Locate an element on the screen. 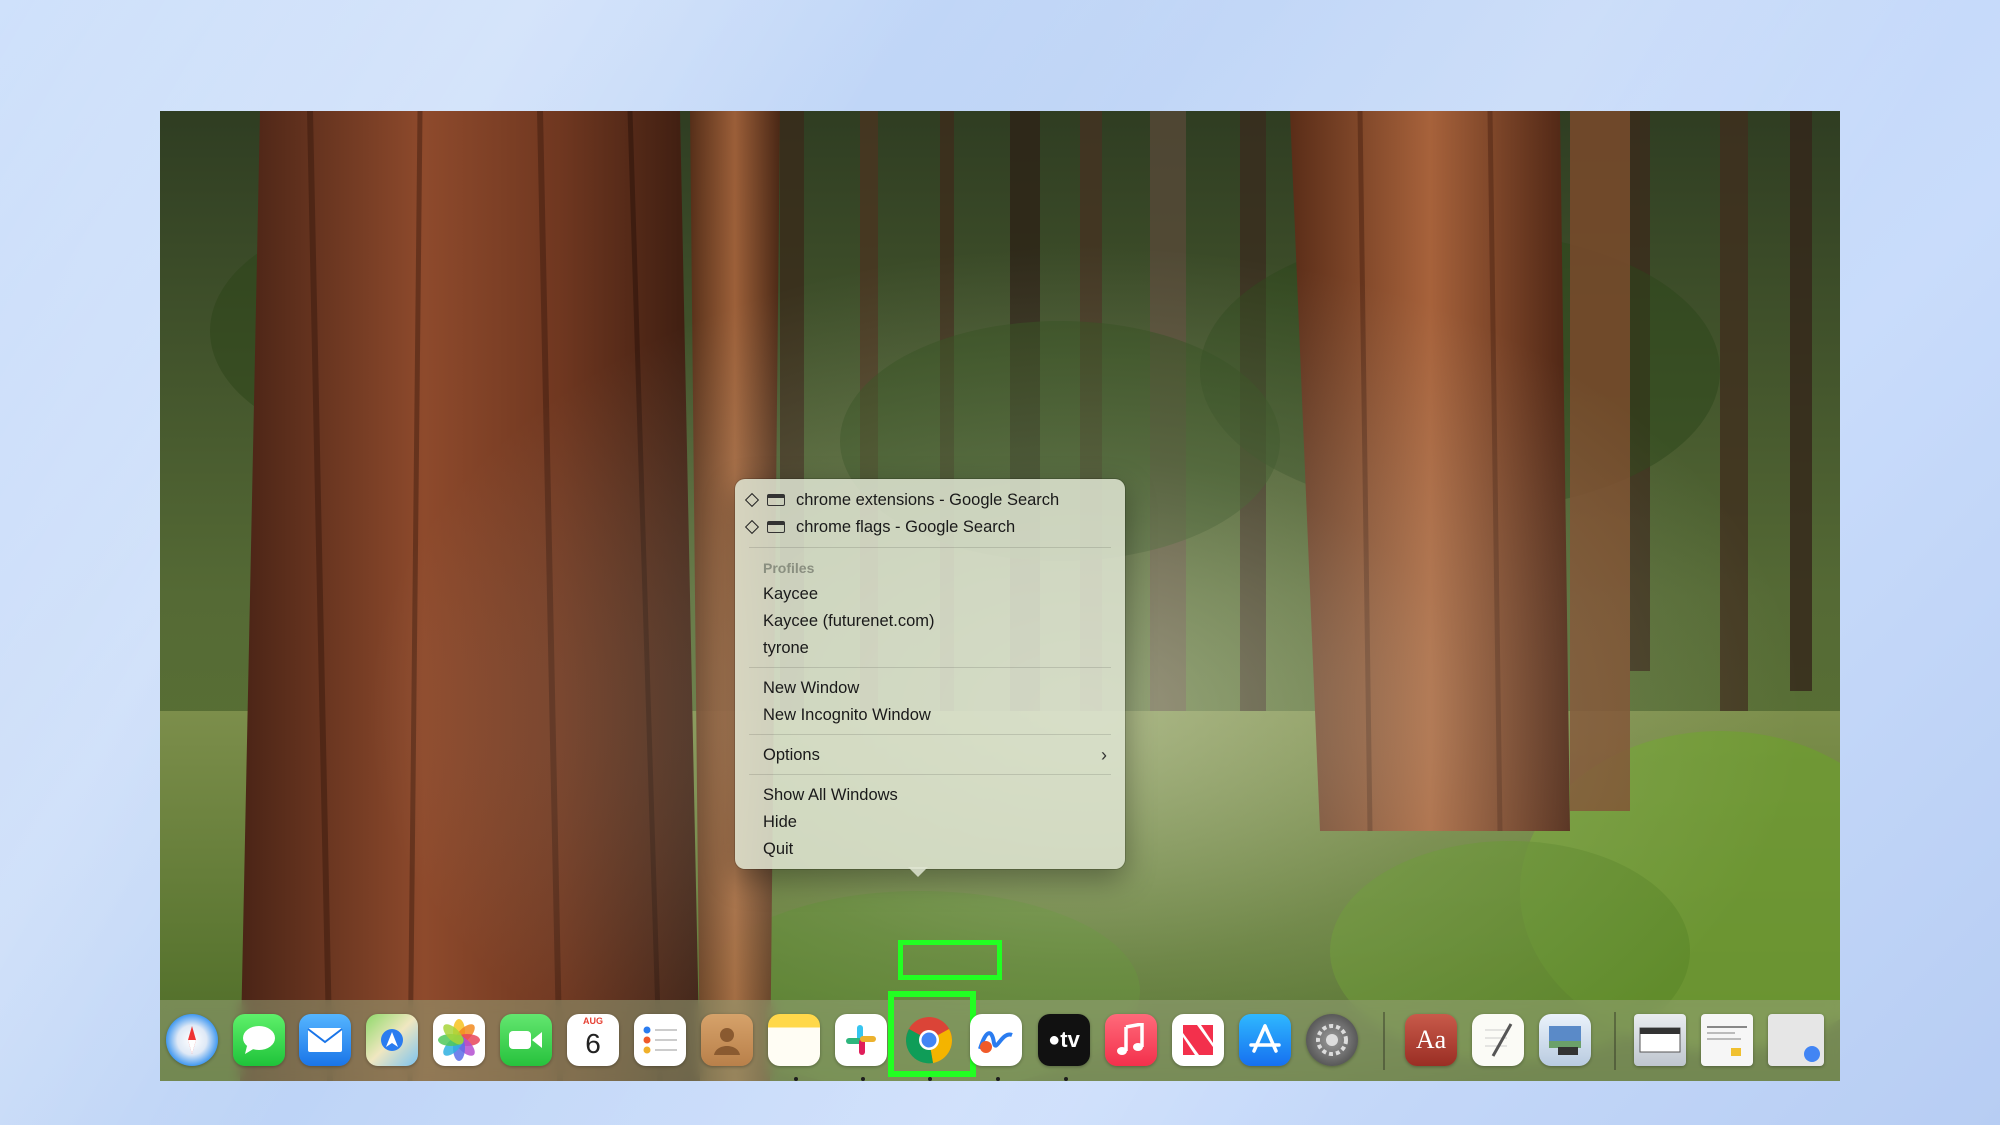 Image resolution: width=2000 pixels, height=1125 pixels. menu-item-profile-kaycee: Kaycee is located at coordinates (790, 594).